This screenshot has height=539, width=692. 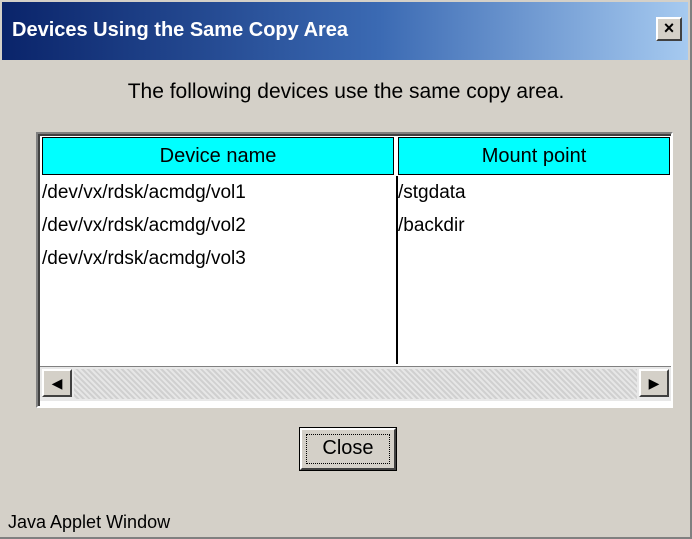 What do you see at coordinates (669, 29) in the screenshot?
I see `close-icon: ×` at bounding box center [669, 29].